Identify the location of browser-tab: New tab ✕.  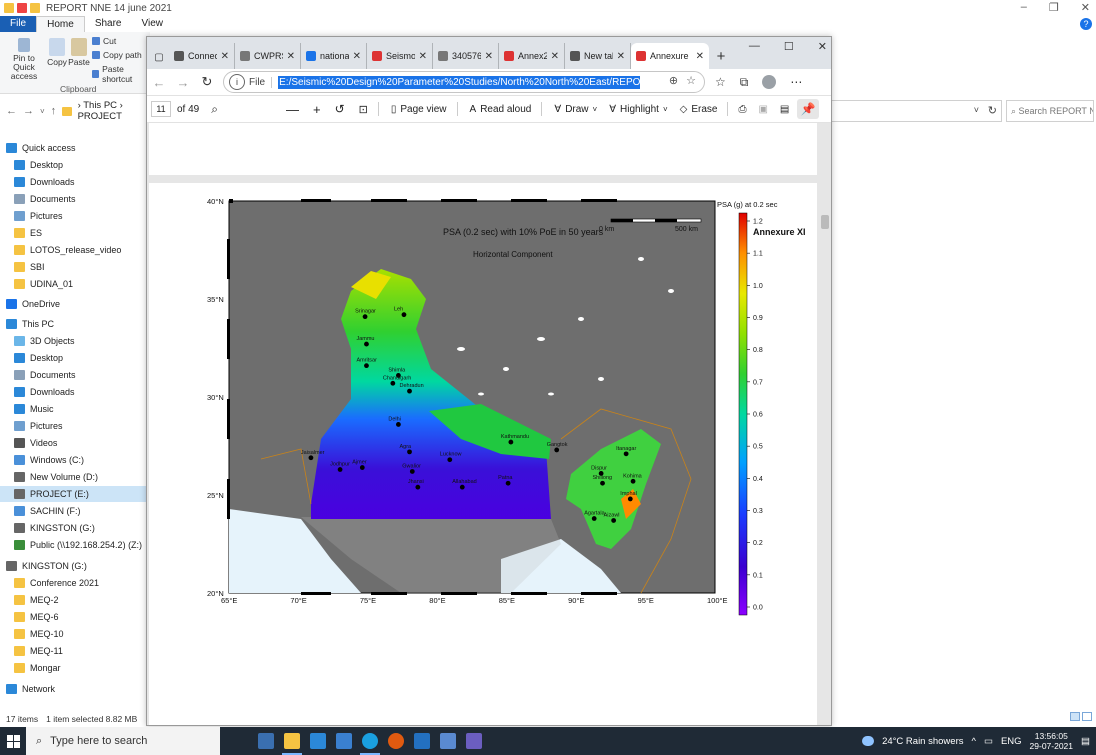
(598, 56).